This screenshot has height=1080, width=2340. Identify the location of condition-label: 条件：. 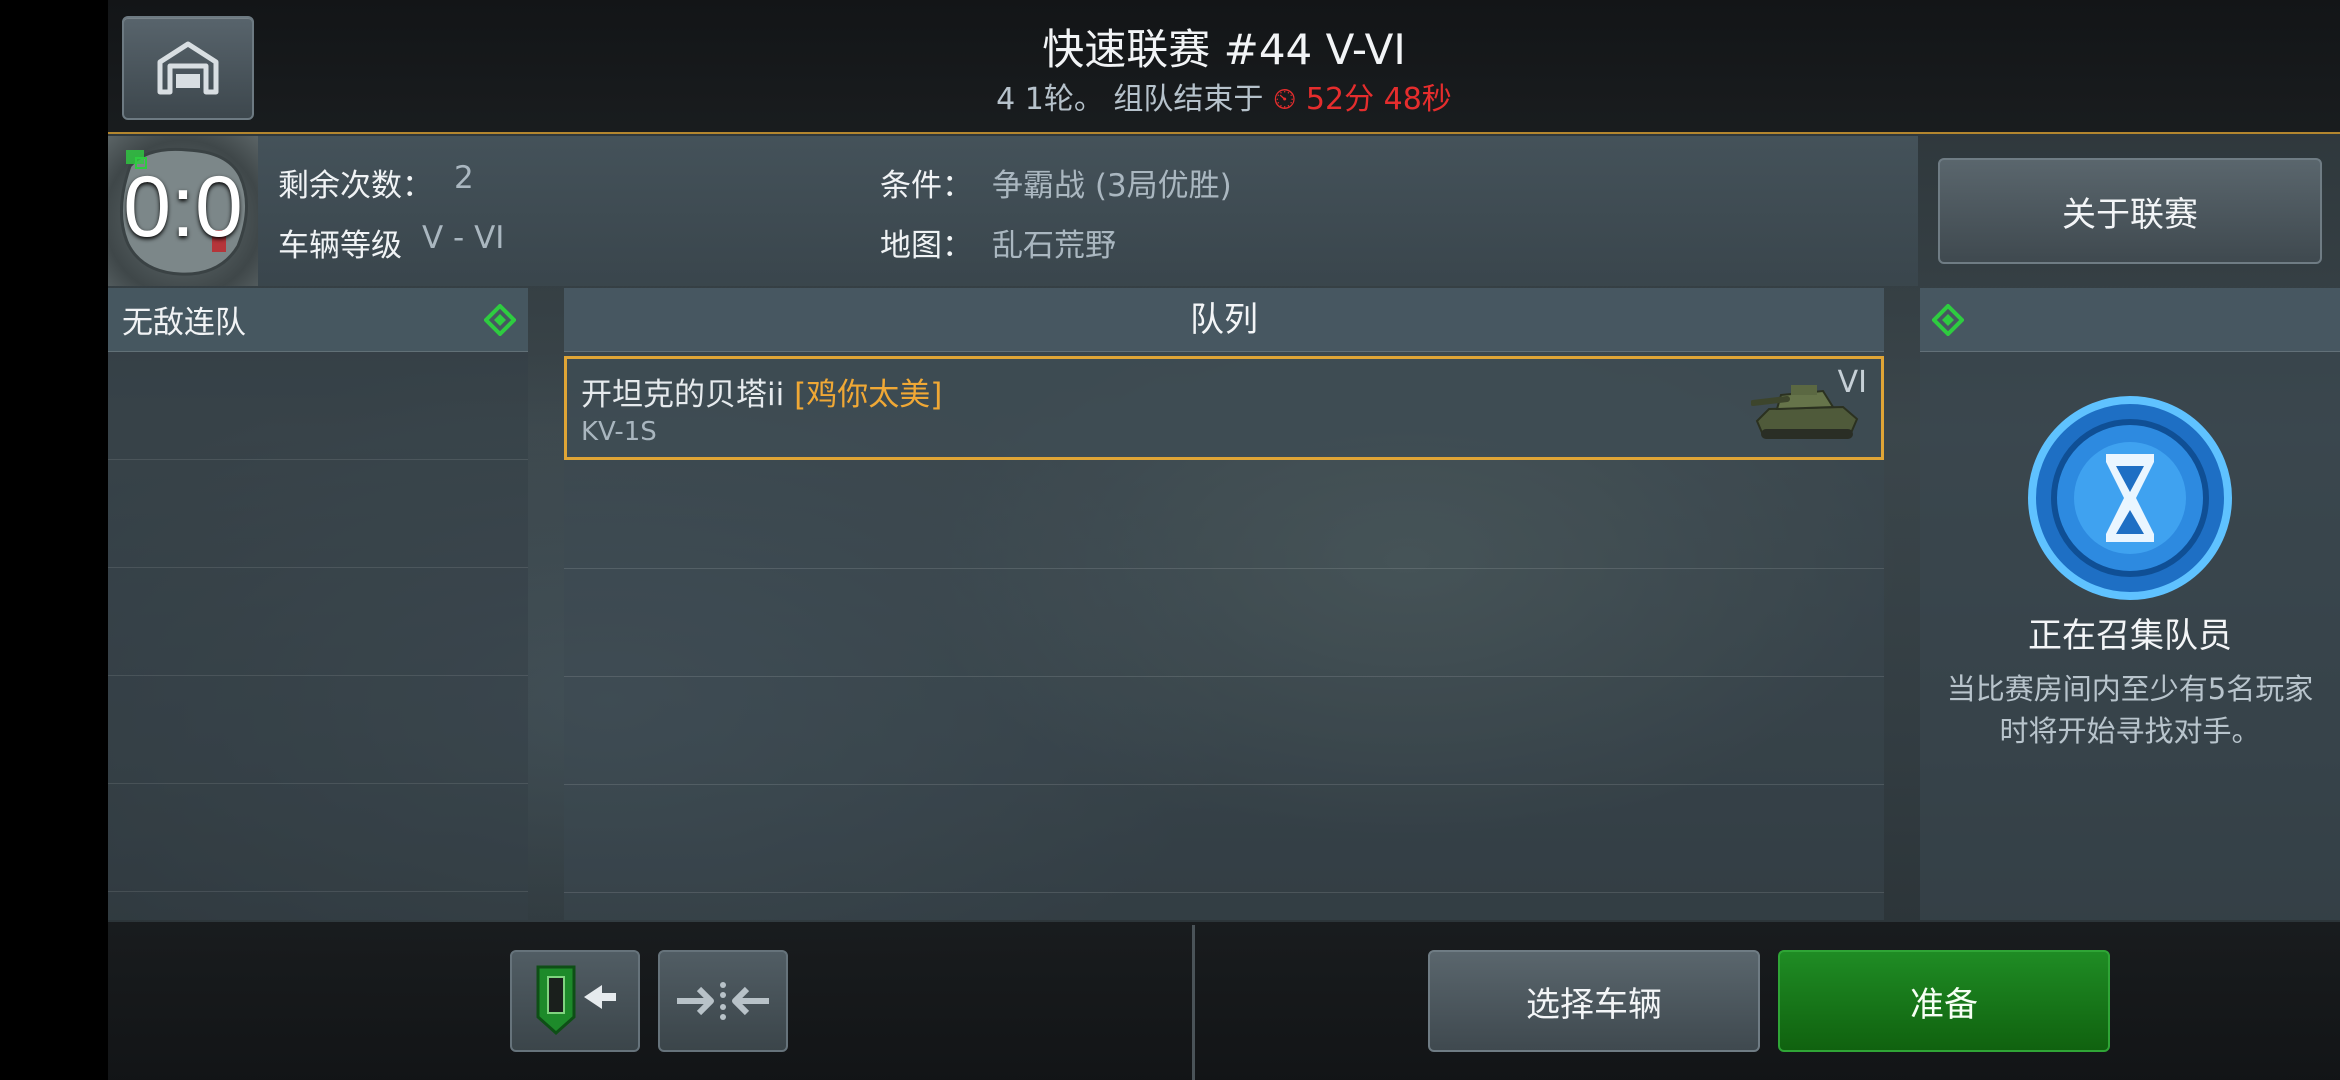
(926, 186).